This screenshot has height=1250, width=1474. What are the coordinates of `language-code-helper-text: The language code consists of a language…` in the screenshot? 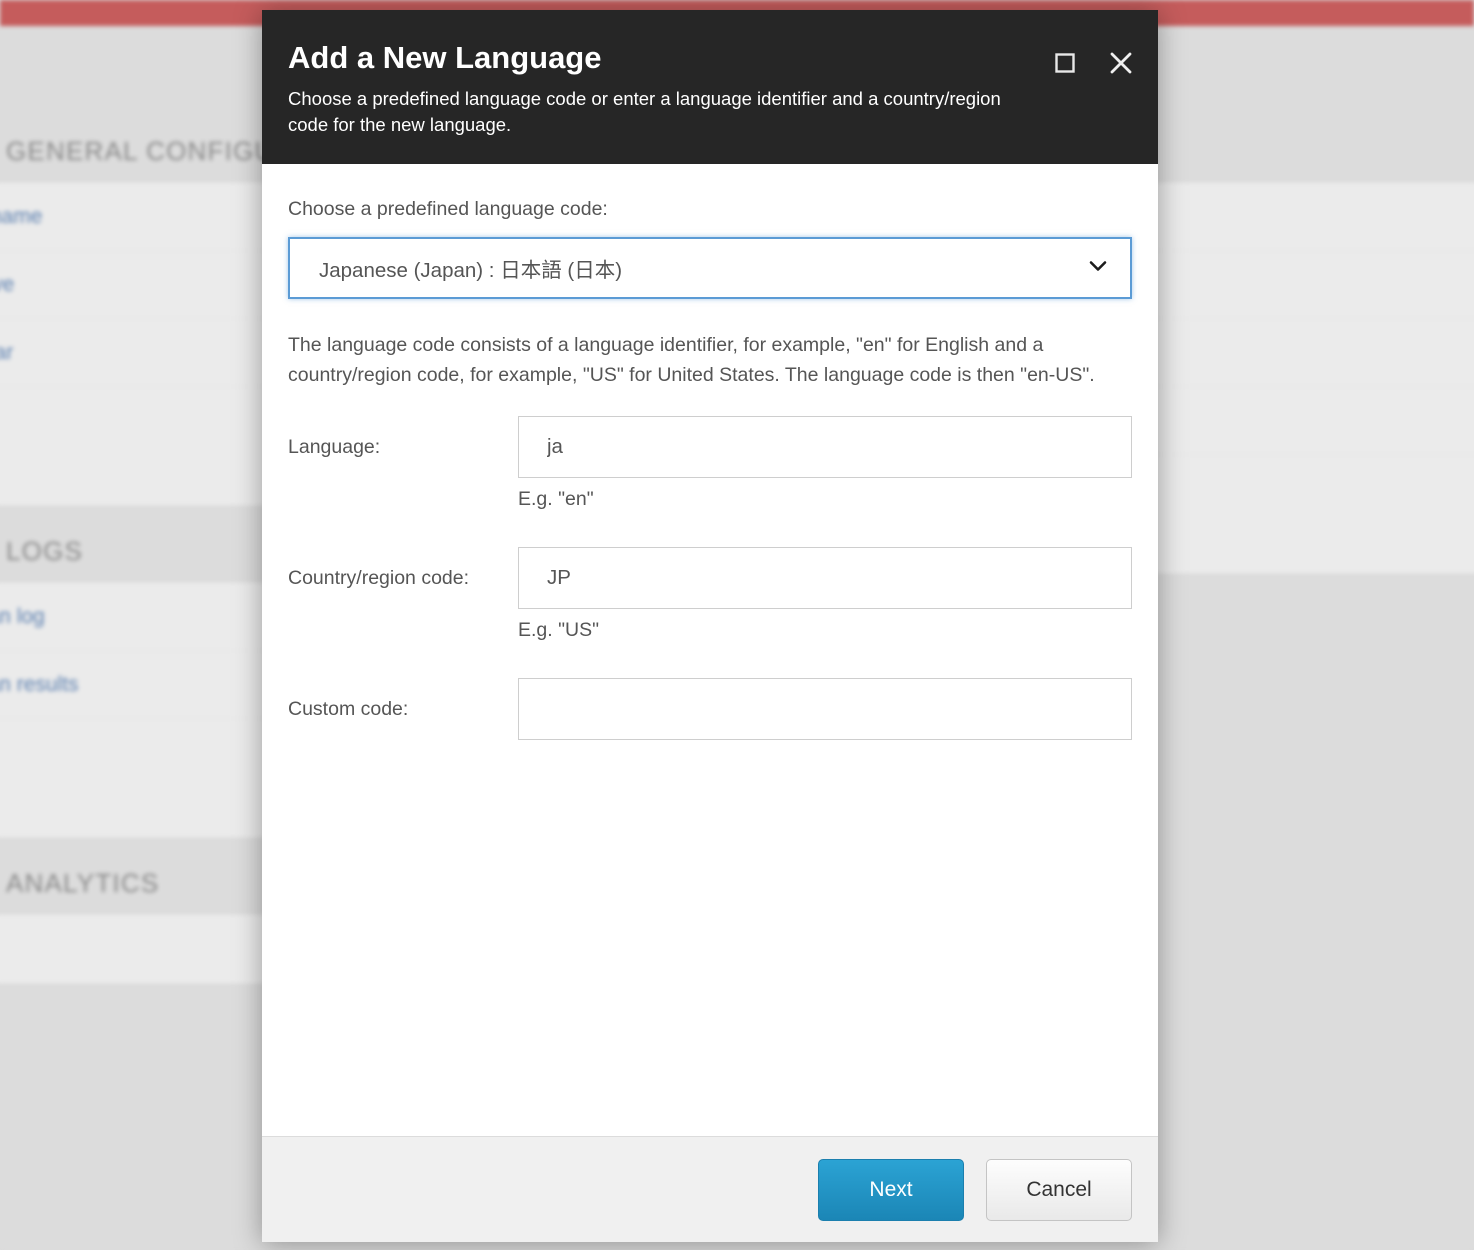 It's located at (691, 360).